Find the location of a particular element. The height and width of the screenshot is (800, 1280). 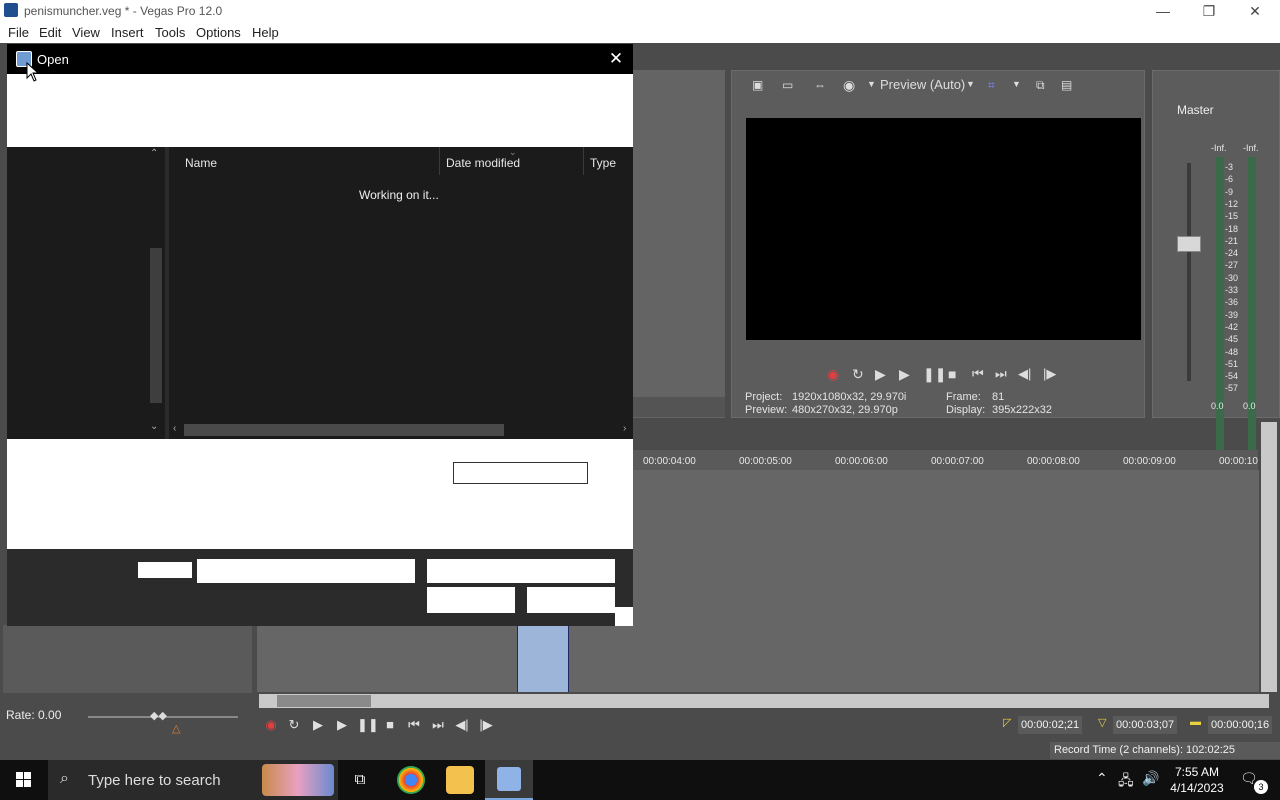

go-to-start-icon: ⏮ is located at coordinates (978, 374).